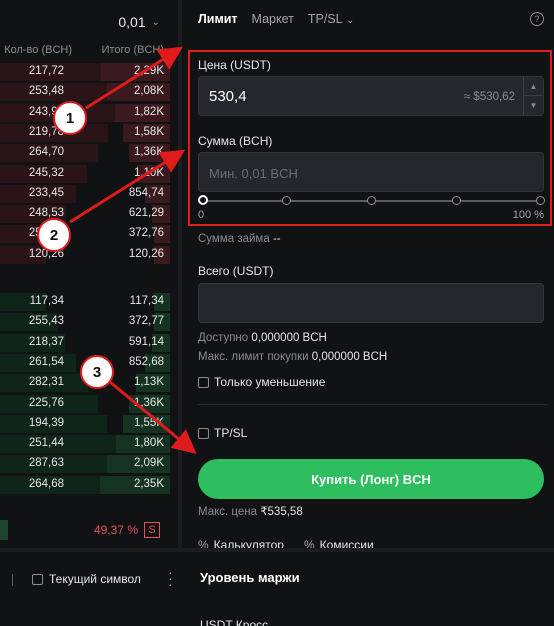  I want to click on available-label: Доступно, so click(223, 338).